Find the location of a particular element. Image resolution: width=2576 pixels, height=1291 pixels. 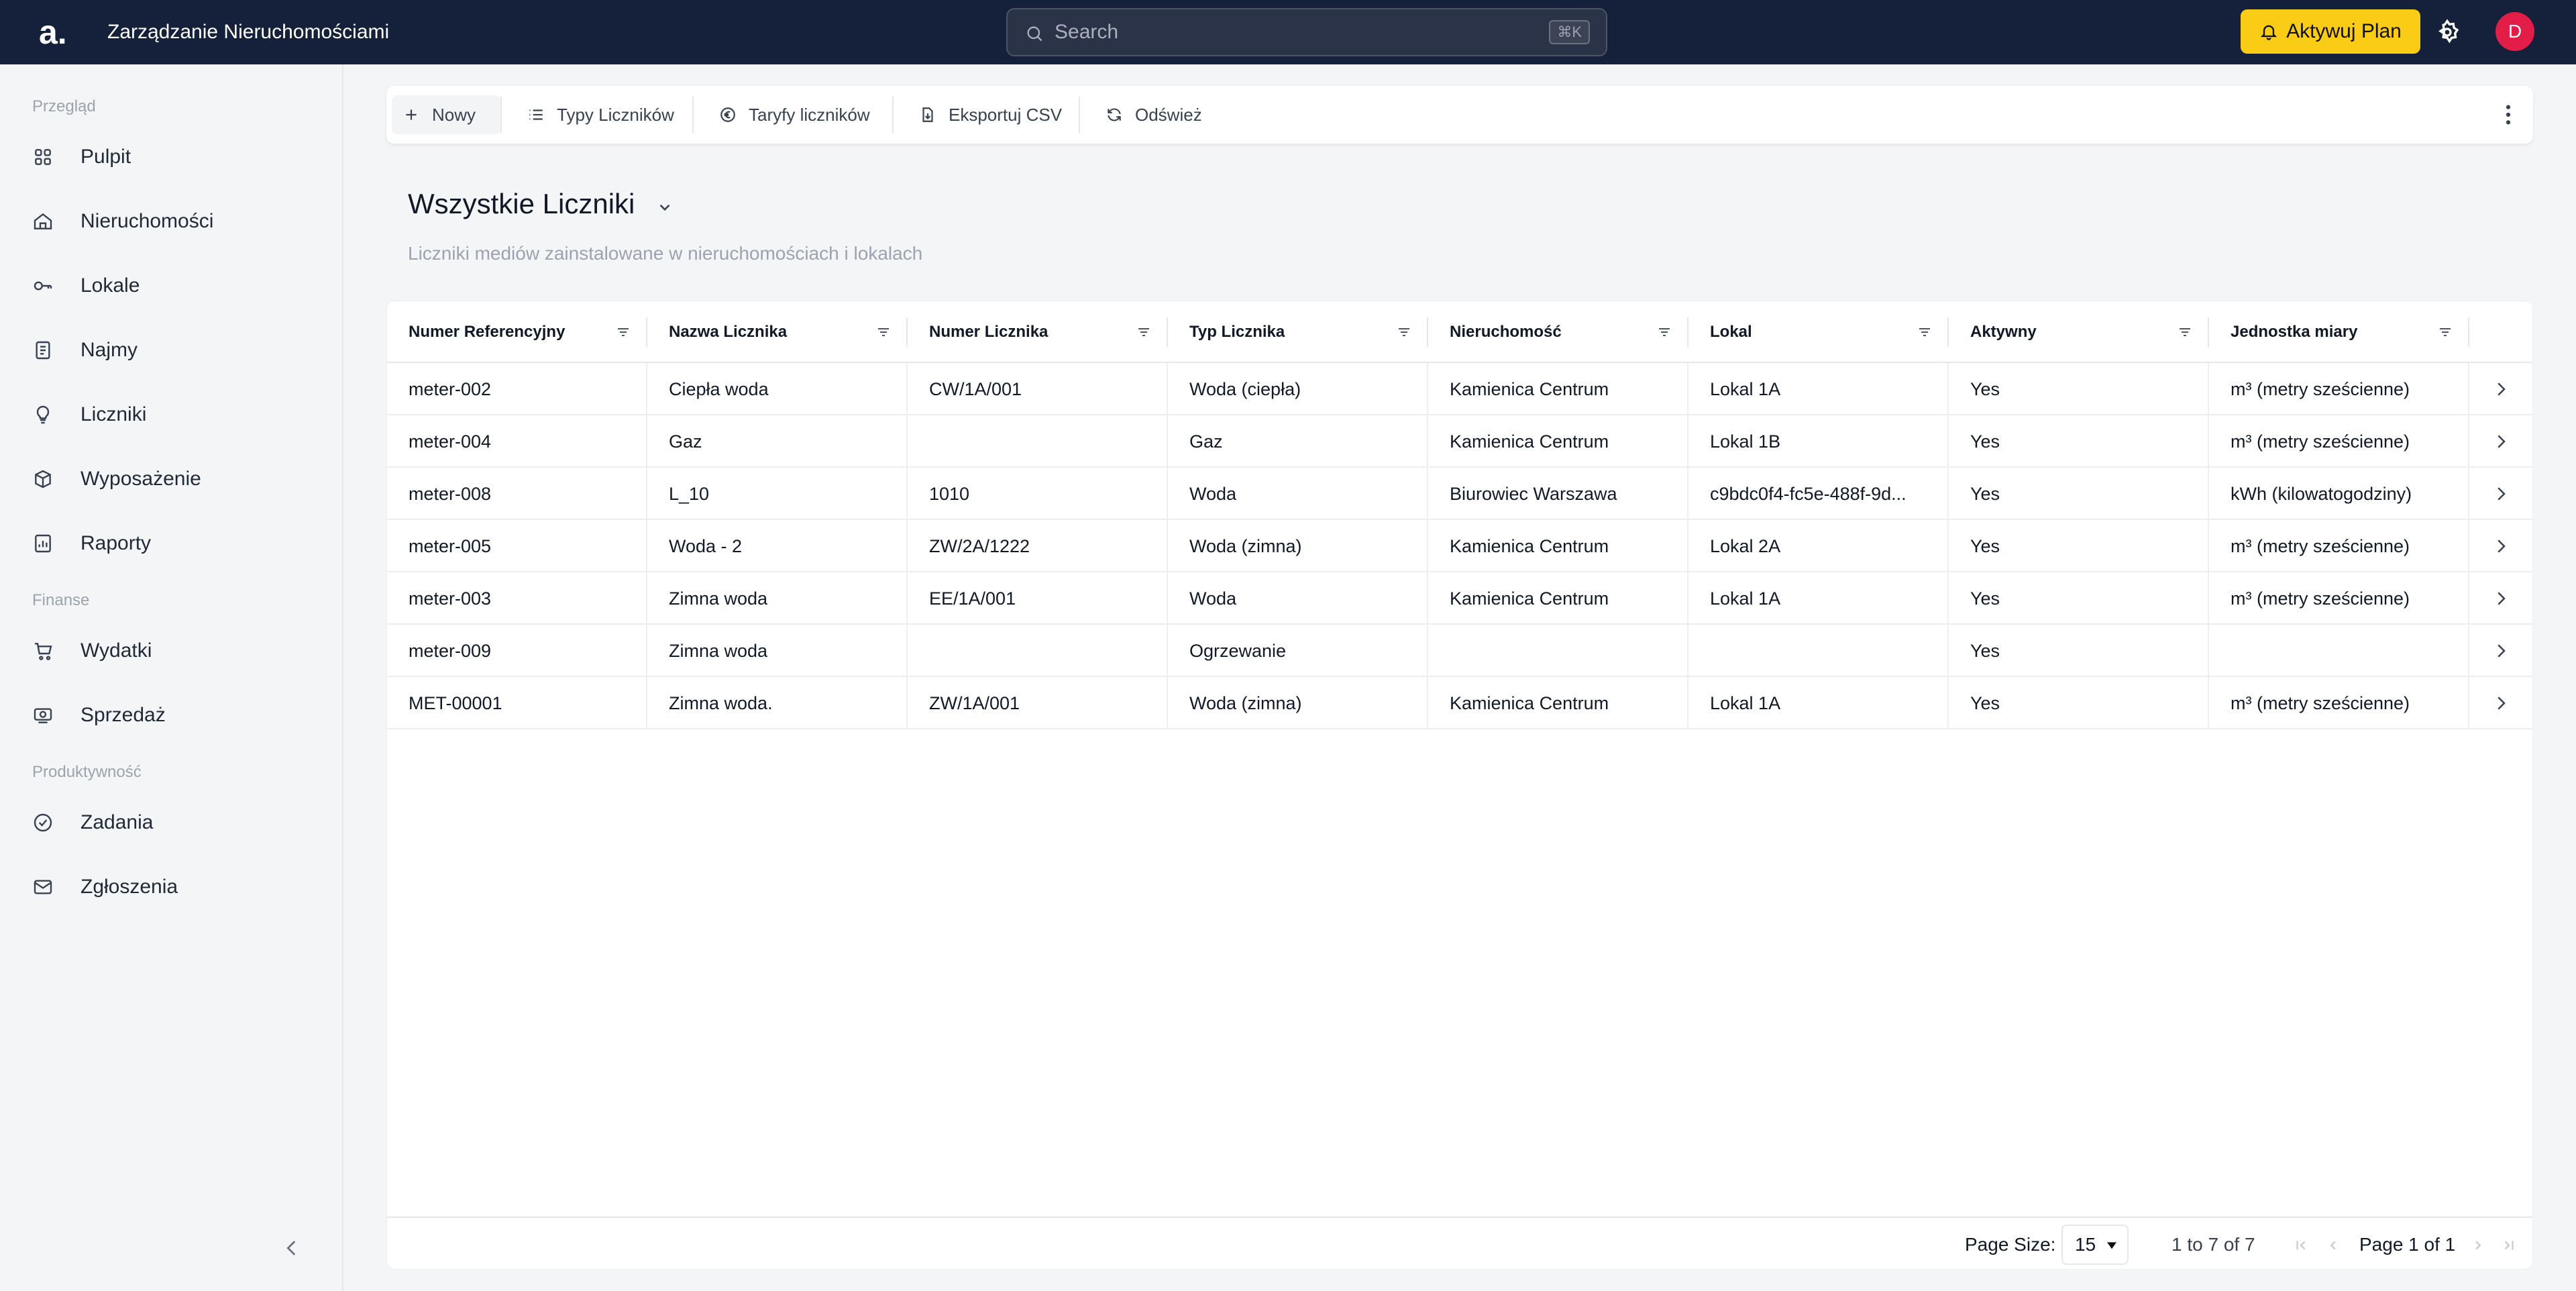

column-header-meter-type: Typ Licznika is located at coordinates (1298, 332).